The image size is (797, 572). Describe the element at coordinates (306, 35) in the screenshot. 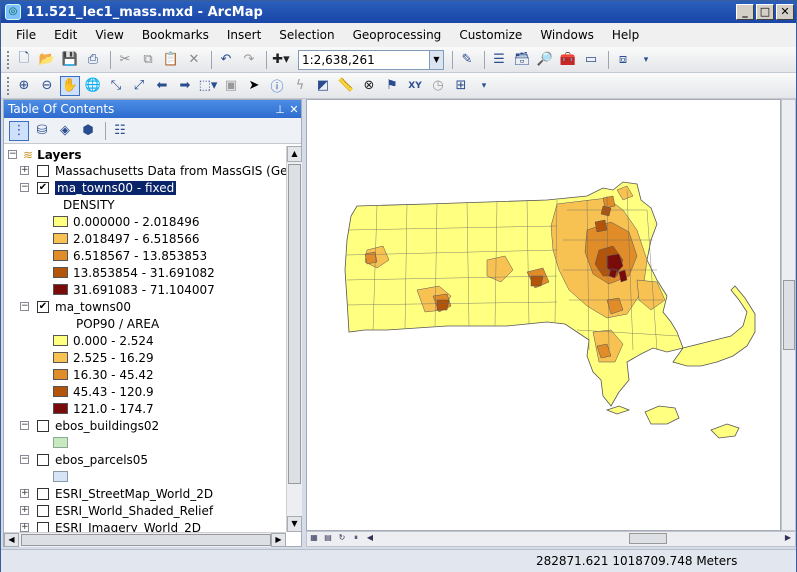

I see `menu-selection: Selection` at that location.